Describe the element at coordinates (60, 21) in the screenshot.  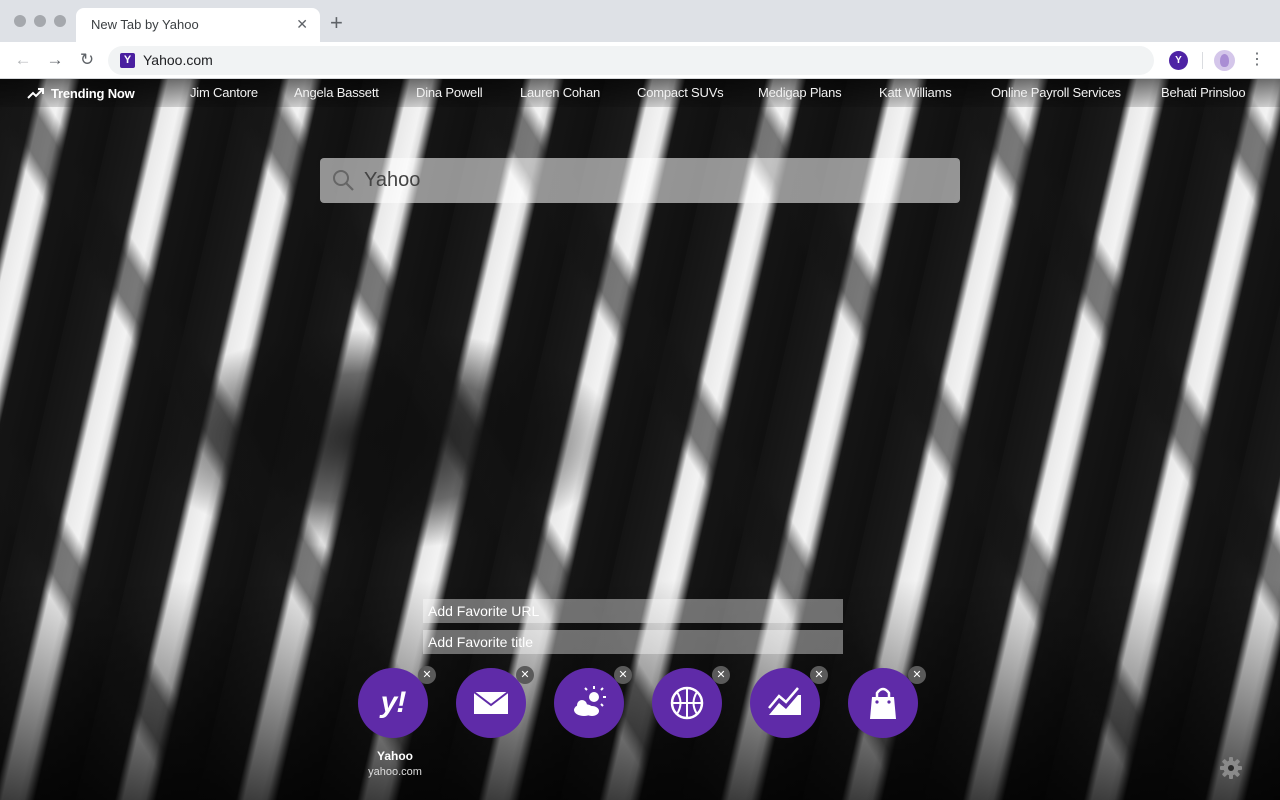
I see `maximize-window-button` at that location.